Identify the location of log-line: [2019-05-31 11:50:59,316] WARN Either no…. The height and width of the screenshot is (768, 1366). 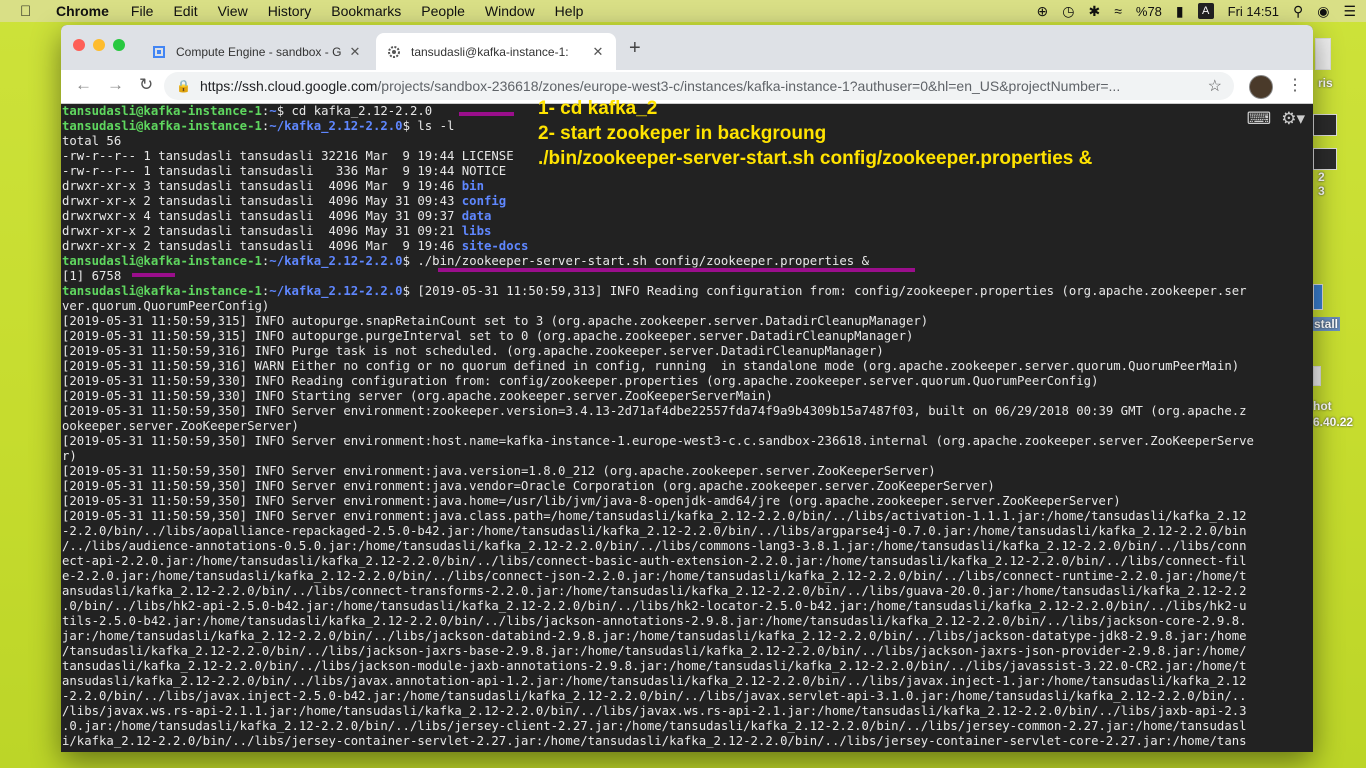
(651, 366).